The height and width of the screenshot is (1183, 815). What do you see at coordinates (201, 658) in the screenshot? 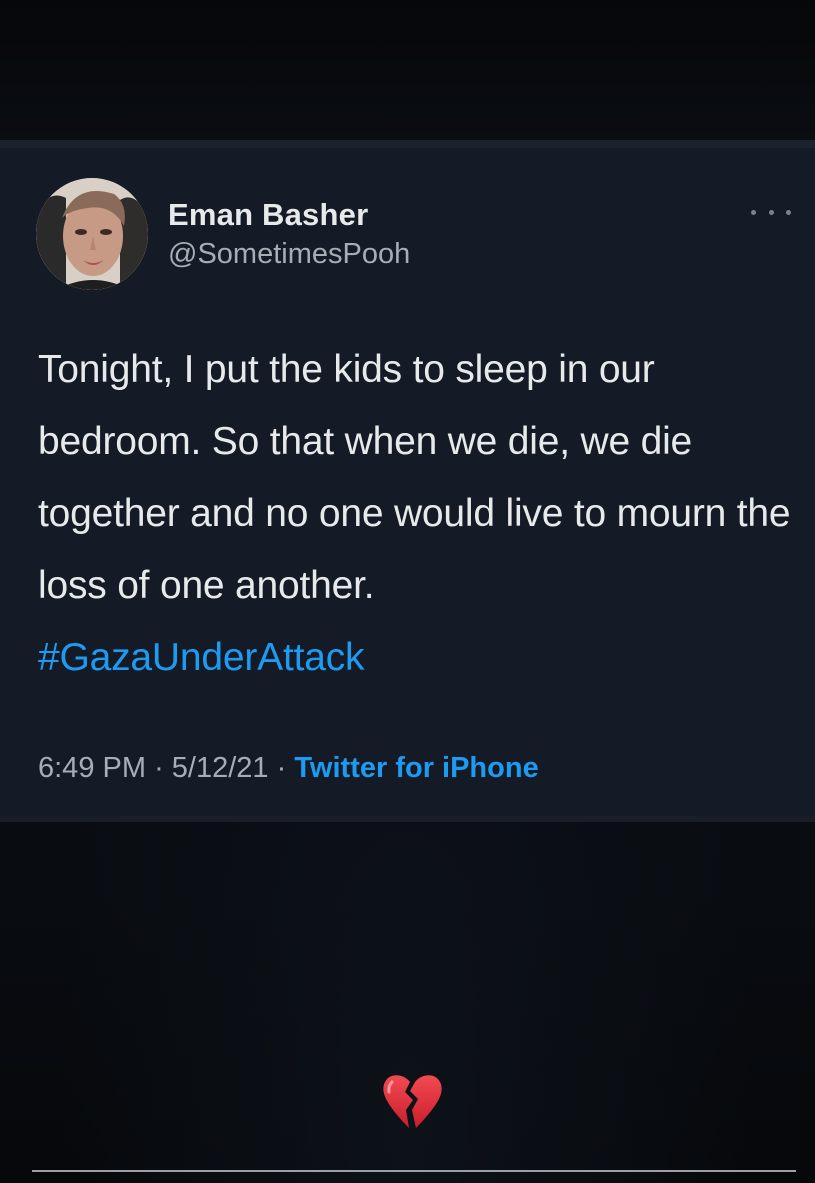
I see `hashtag-link: #GazaUnderAttack` at bounding box center [201, 658].